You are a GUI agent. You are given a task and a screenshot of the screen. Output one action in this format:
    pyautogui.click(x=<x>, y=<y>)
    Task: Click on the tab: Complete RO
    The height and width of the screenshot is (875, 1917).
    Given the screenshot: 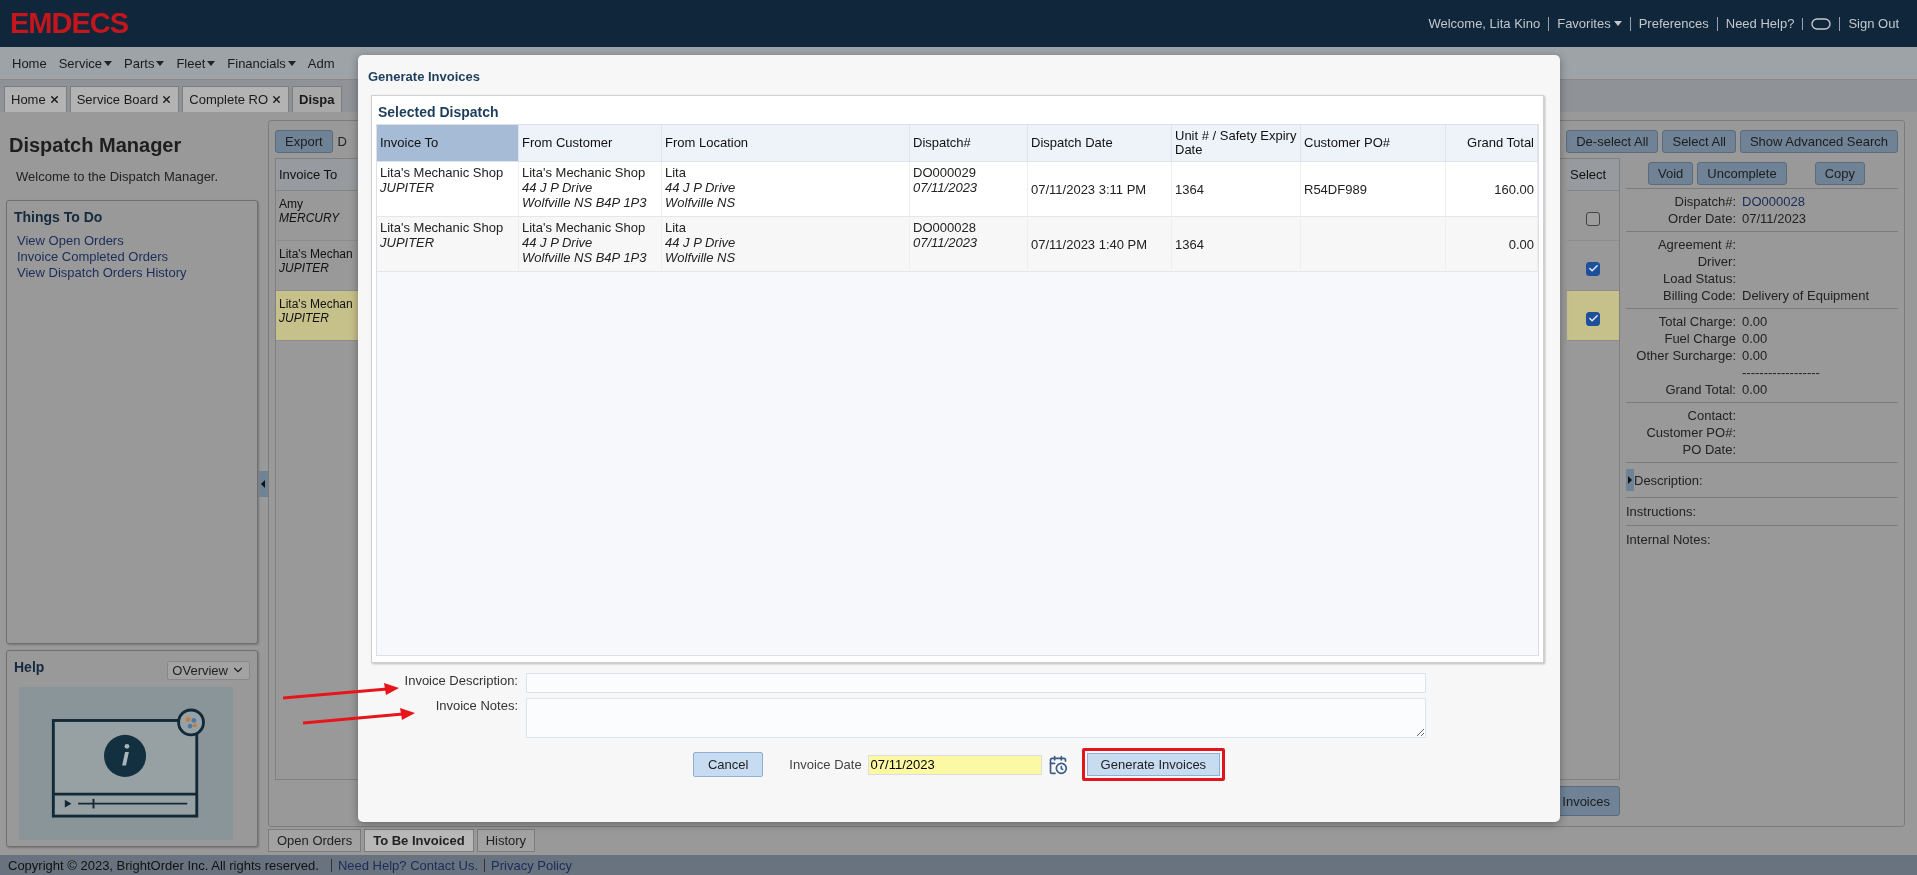 What is the action you would take?
    pyautogui.click(x=236, y=99)
    